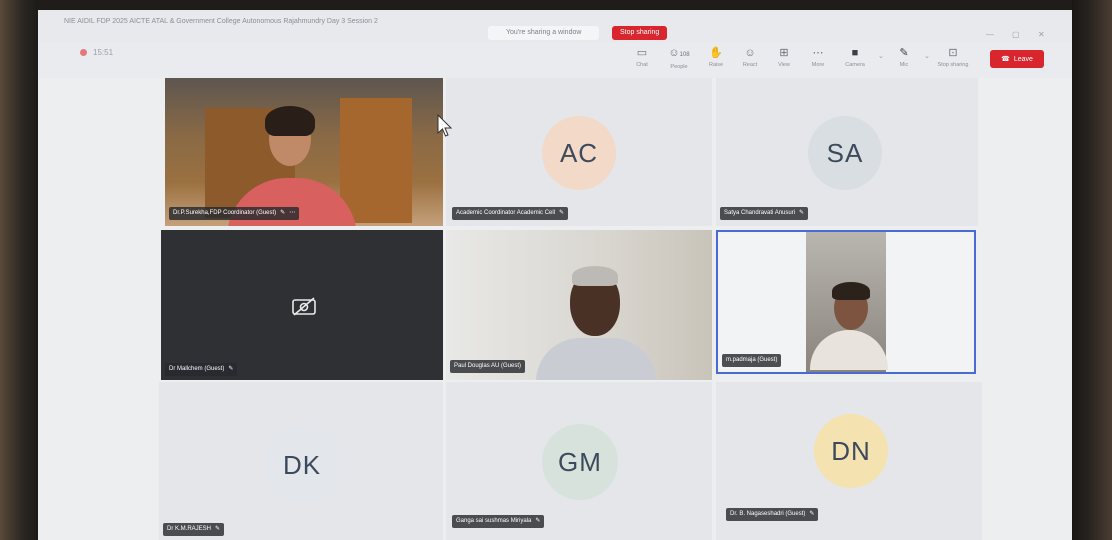  What do you see at coordinates (882, 58) in the screenshot?
I see `camera-options-chevron-icon: ⌄` at bounding box center [882, 58].